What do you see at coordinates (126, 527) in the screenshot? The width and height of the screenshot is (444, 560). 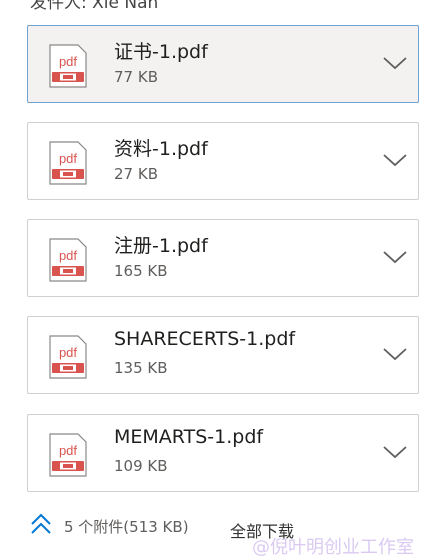 I see `attachment-count: 5 个附件(513 KB)` at bounding box center [126, 527].